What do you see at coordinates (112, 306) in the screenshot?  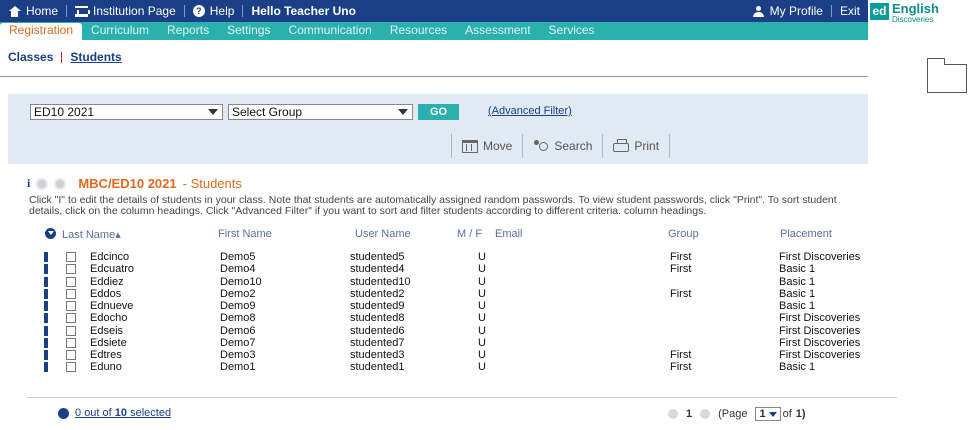 I see `cell-last-name: Ednueve` at bounding box center [112, 306].